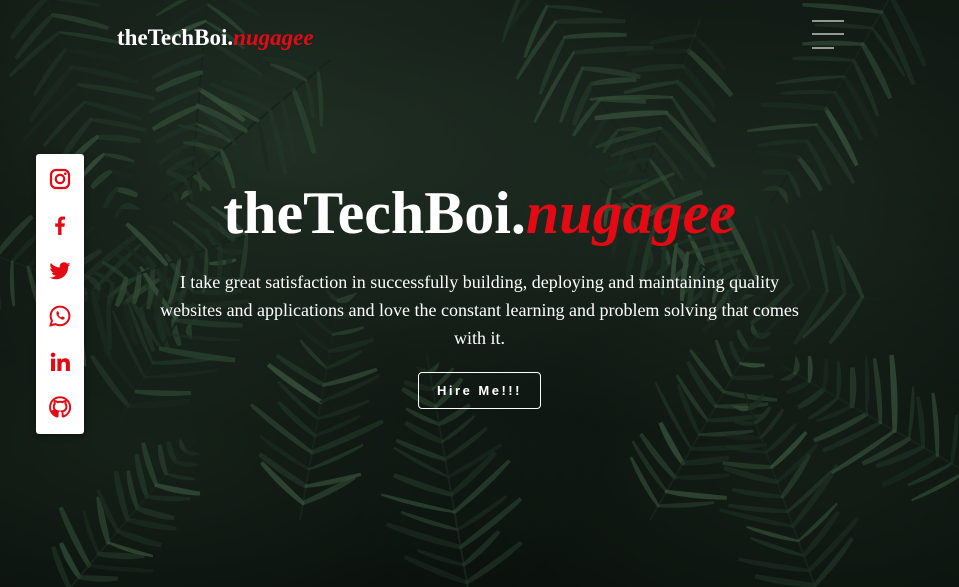  What do you see at coordinates (479, 390) in the screenshot?
I see `hire-me-button: Hire Me!!!` at bounding box center [479, 390].